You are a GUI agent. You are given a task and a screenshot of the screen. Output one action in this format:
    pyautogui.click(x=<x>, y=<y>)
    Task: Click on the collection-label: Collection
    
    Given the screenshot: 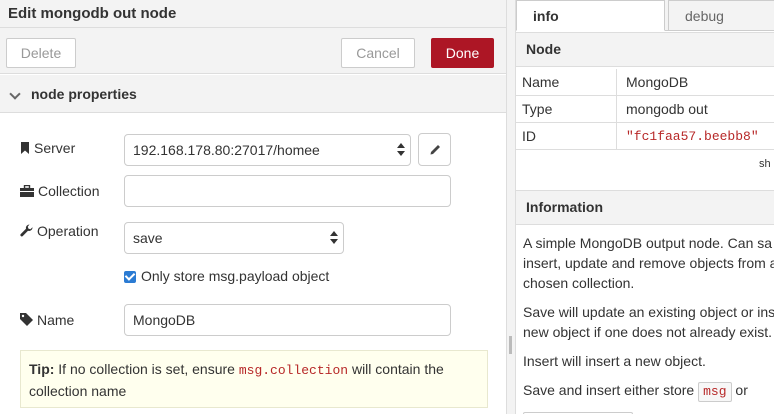 What is the action you would take?
    pyautogui.click(x=59, y=191)
    